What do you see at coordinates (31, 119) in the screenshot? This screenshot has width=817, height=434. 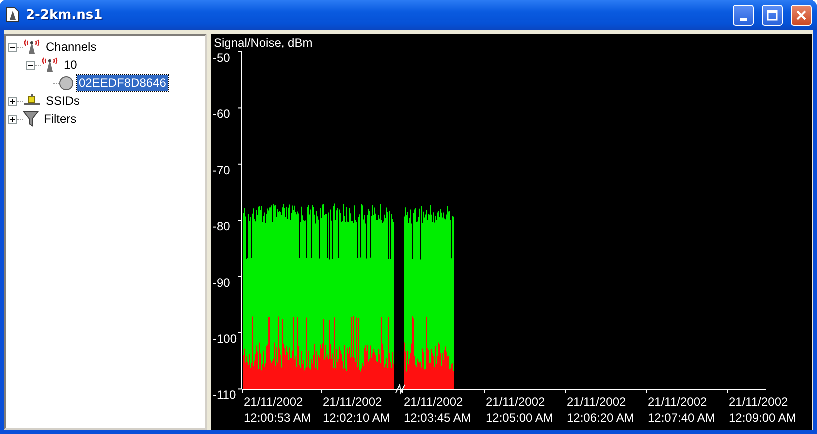 I see `funnel-icon` at bounding box center [31, 119].